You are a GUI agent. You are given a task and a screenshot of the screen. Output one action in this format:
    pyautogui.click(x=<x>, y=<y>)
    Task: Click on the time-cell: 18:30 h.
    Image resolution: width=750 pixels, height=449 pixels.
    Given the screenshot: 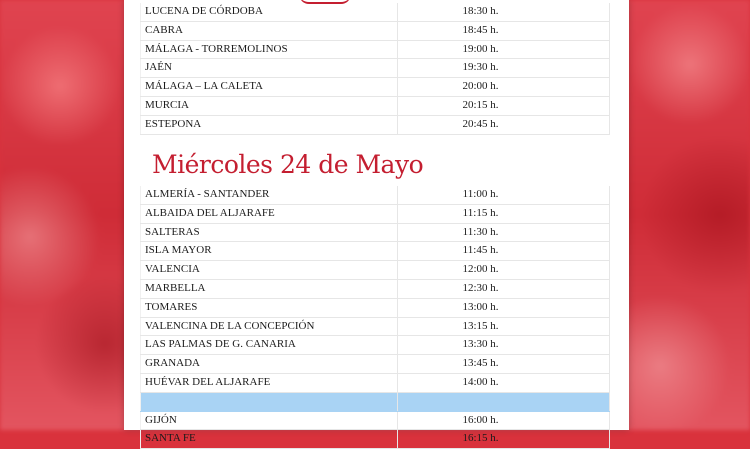 What is the action you would take?
    pyautogui.click(x=503, y=12)
    